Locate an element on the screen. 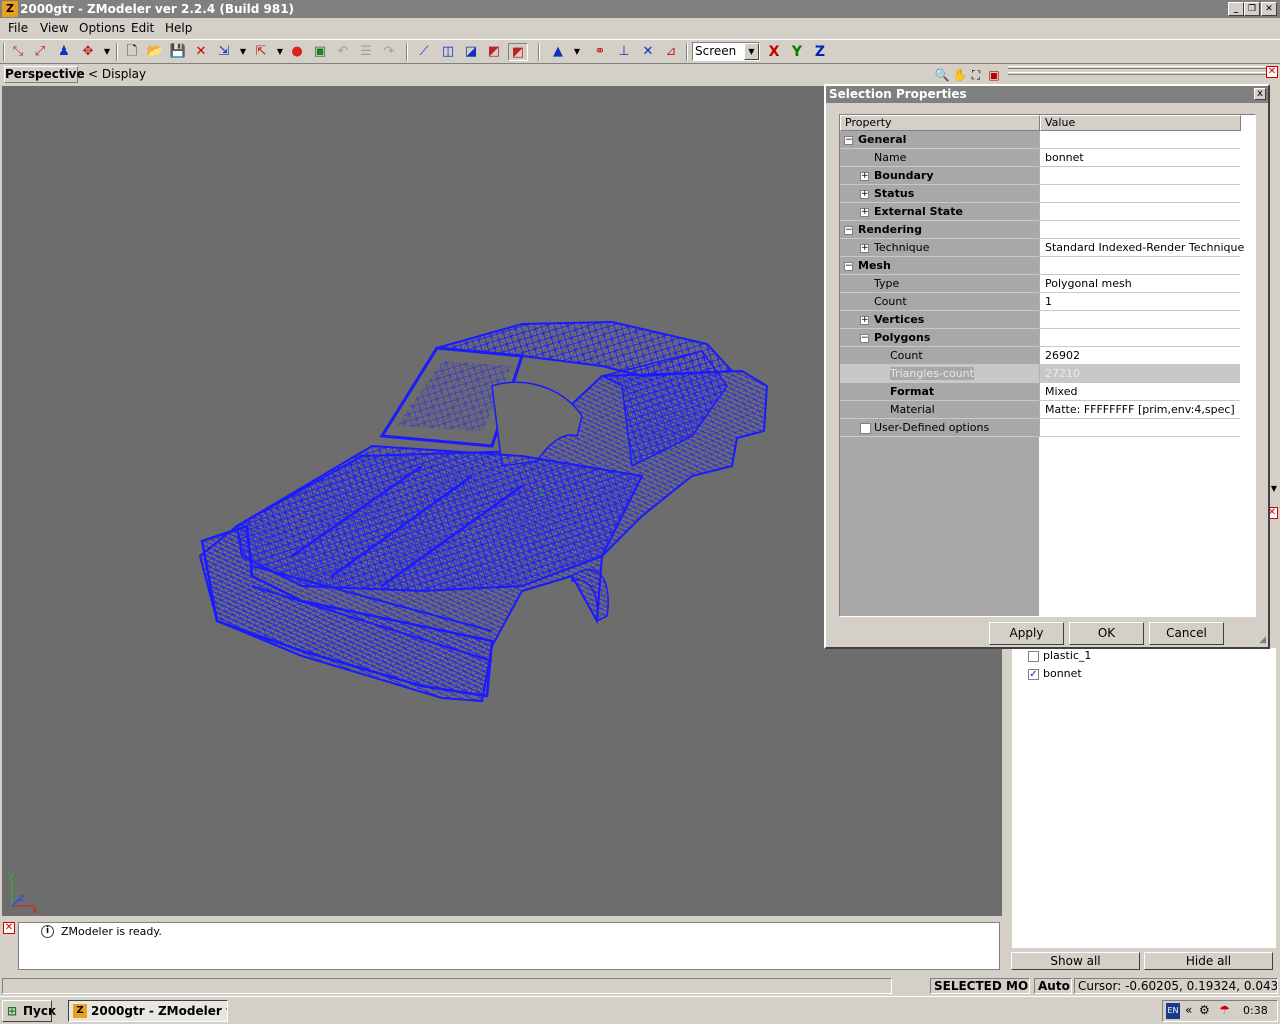 The width and height of the screenshot is (1280, 1024). property-row: Triangles-count 27210 is located at coordinates (1040, 374).